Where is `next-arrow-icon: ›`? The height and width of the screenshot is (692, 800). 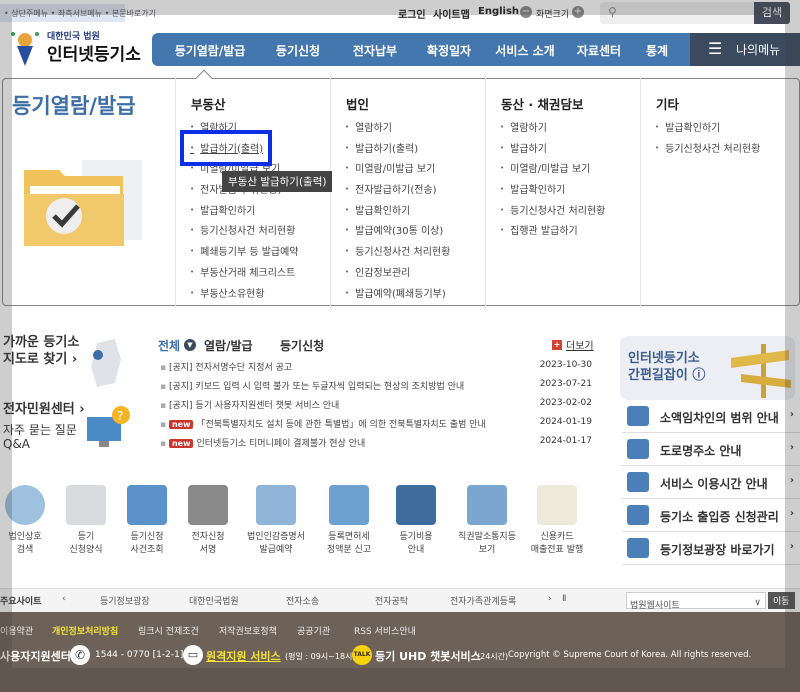
next-arrow-icon: › is located at coordinates (550, 599).